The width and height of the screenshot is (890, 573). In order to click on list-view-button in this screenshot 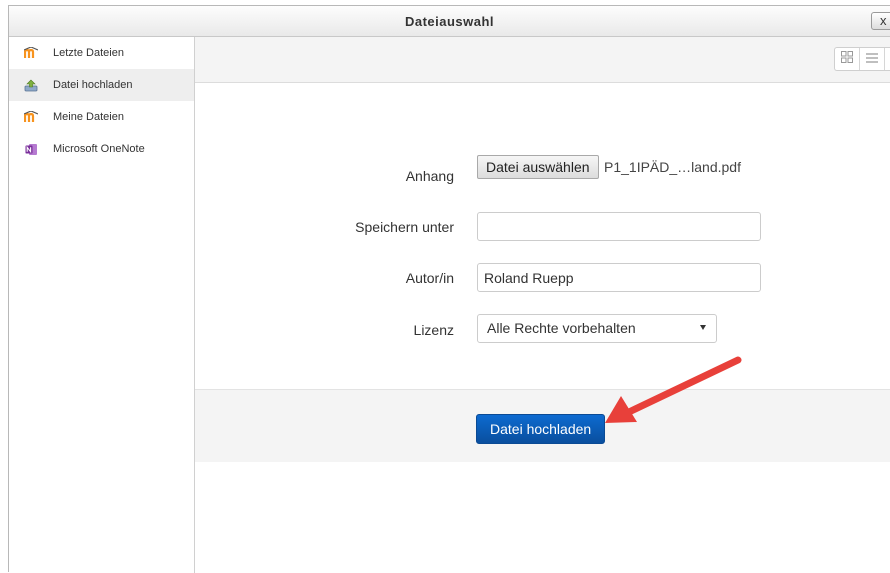, I will do `click(872, 59)`.